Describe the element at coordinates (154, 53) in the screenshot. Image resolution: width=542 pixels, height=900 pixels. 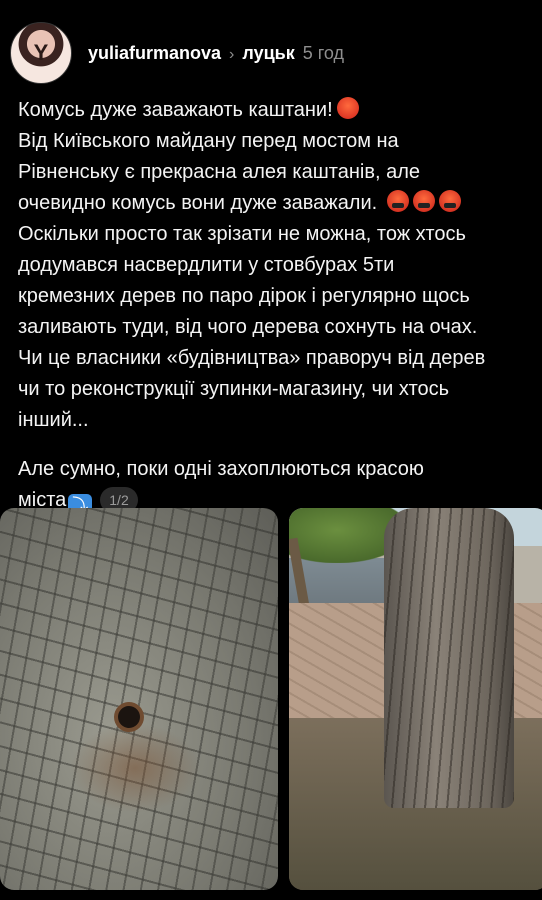
I see `username: yuliafurmanova` at that location.